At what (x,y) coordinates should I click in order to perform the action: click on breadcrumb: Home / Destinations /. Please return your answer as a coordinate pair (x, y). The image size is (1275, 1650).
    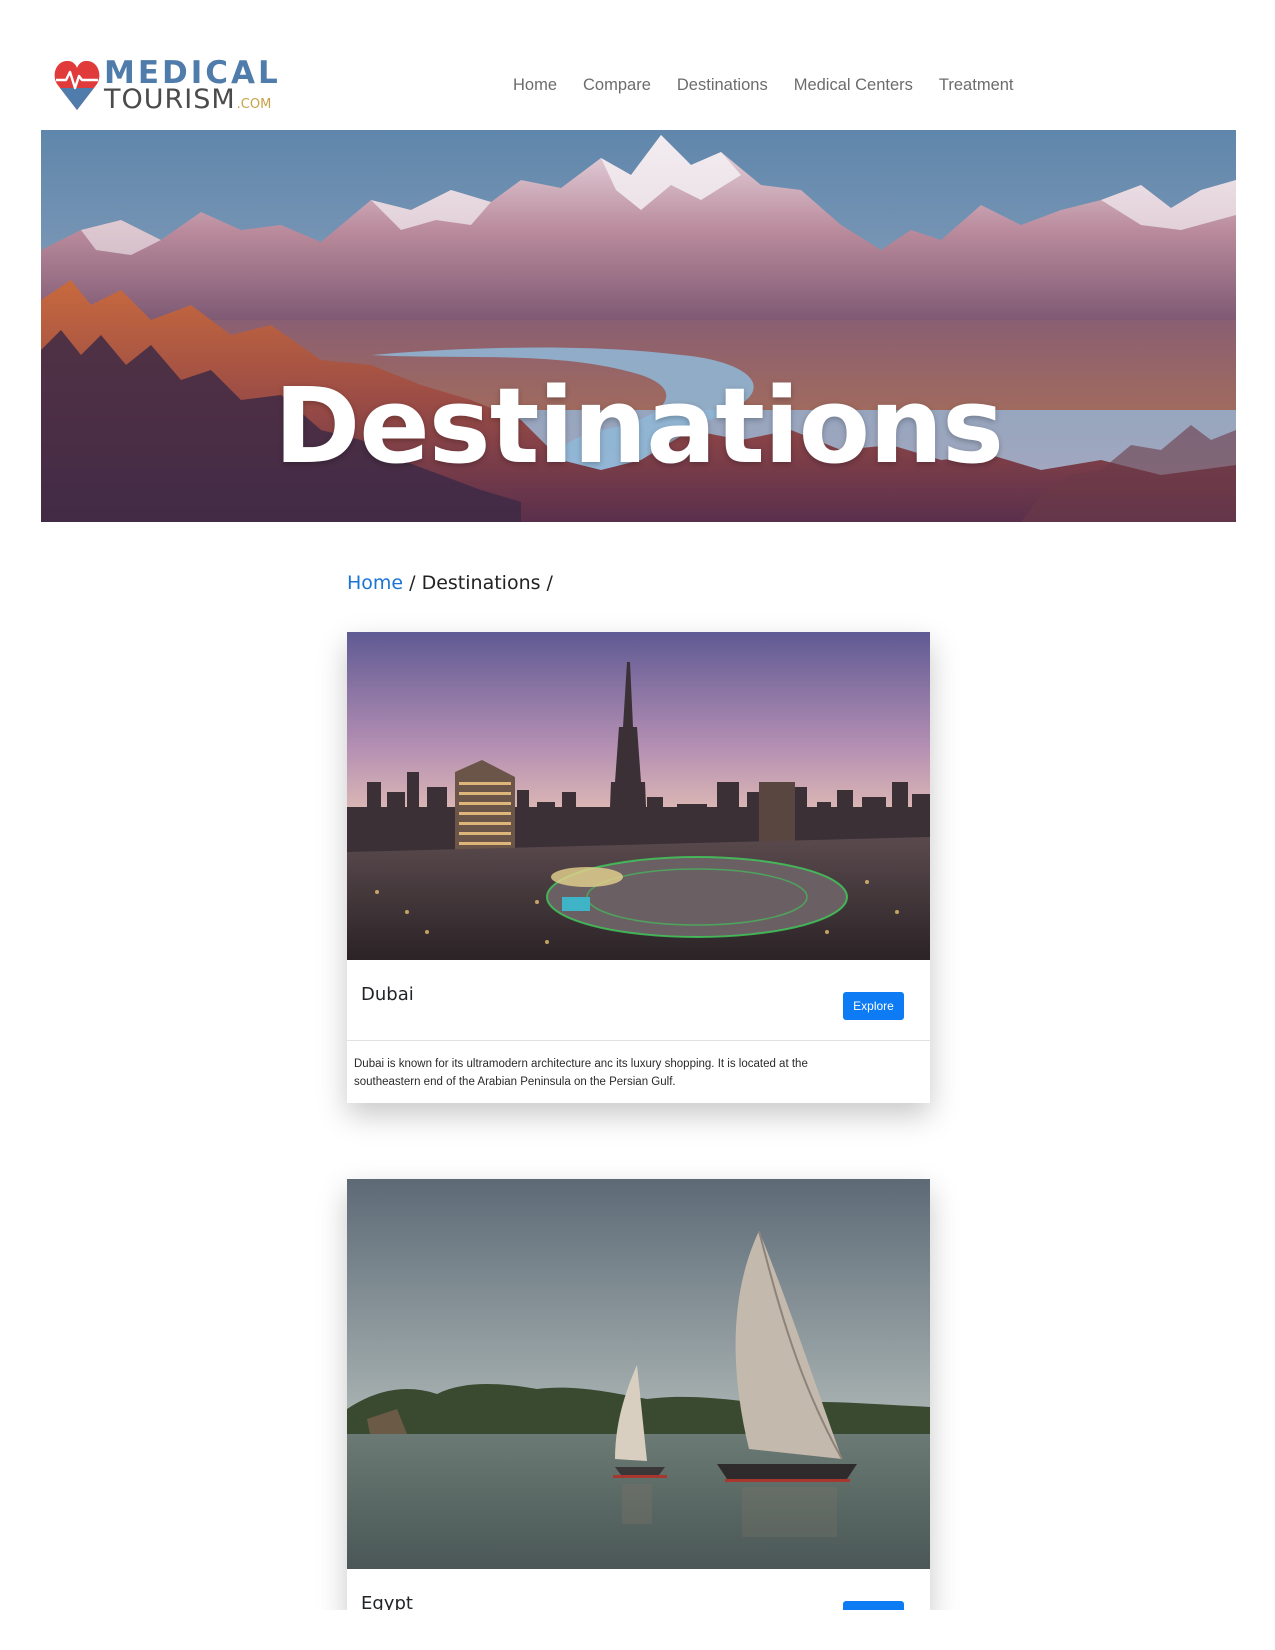
    Looking at the image, I should click on (450, 583).